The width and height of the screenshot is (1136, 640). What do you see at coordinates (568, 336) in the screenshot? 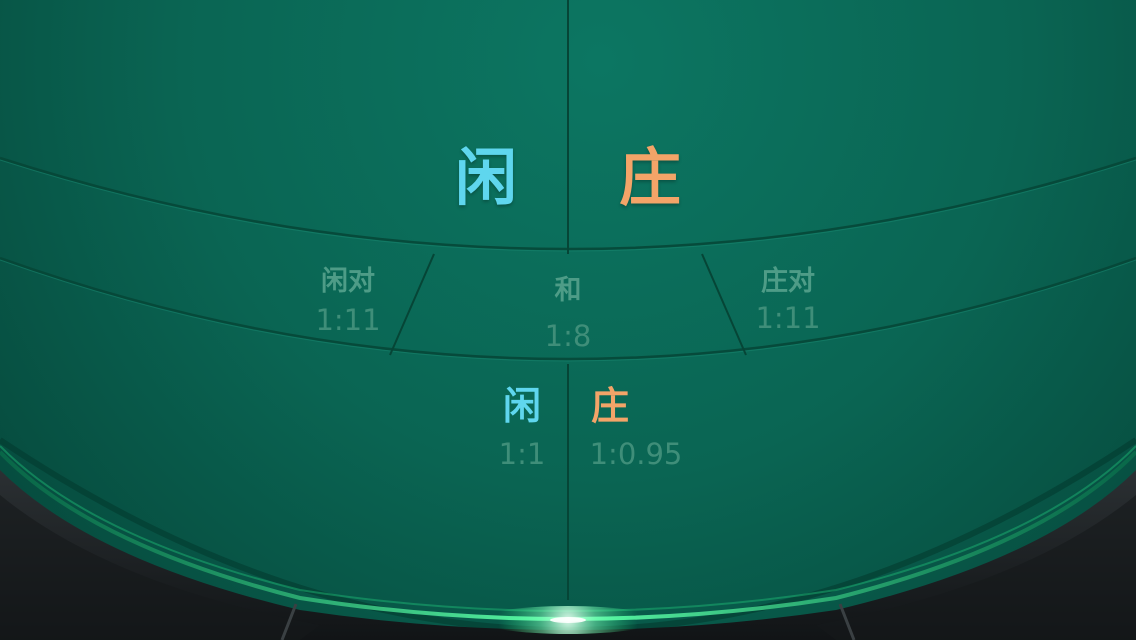
I see `tie-odds: 1:8` at bounding box center [568, 336].